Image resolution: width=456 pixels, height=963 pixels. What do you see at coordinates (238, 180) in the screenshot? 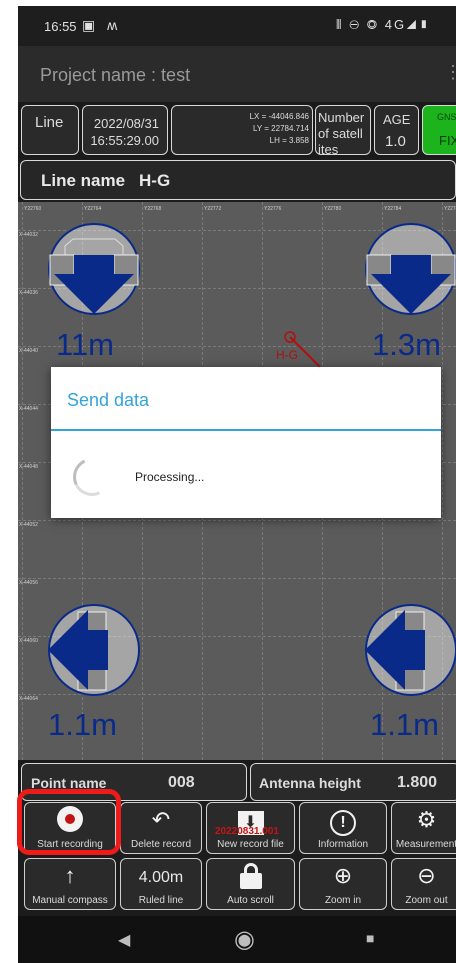
I see `line-name-bar: Line name H-G` at bounding box center [238, 180].